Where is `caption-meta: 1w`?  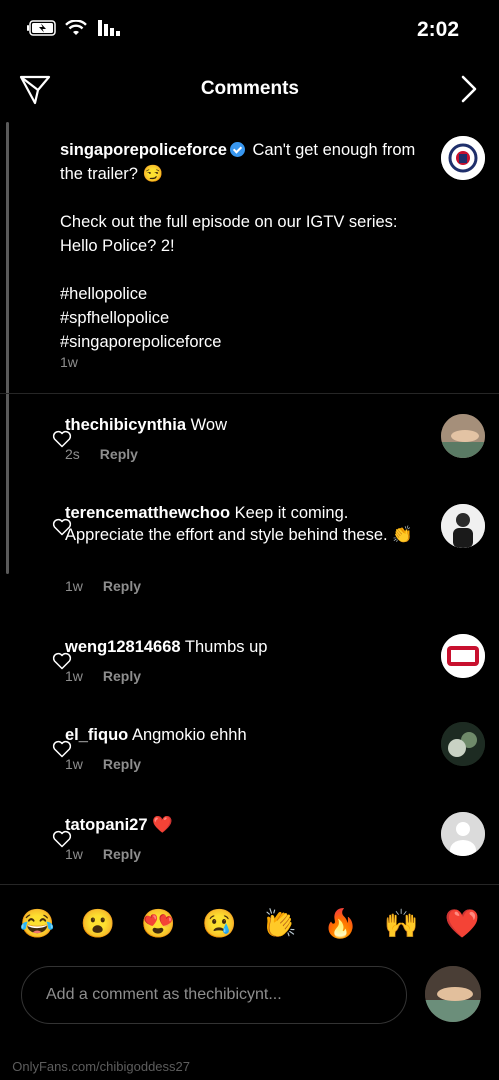 caption-meta: 1w is located at coordinates (242, 362).